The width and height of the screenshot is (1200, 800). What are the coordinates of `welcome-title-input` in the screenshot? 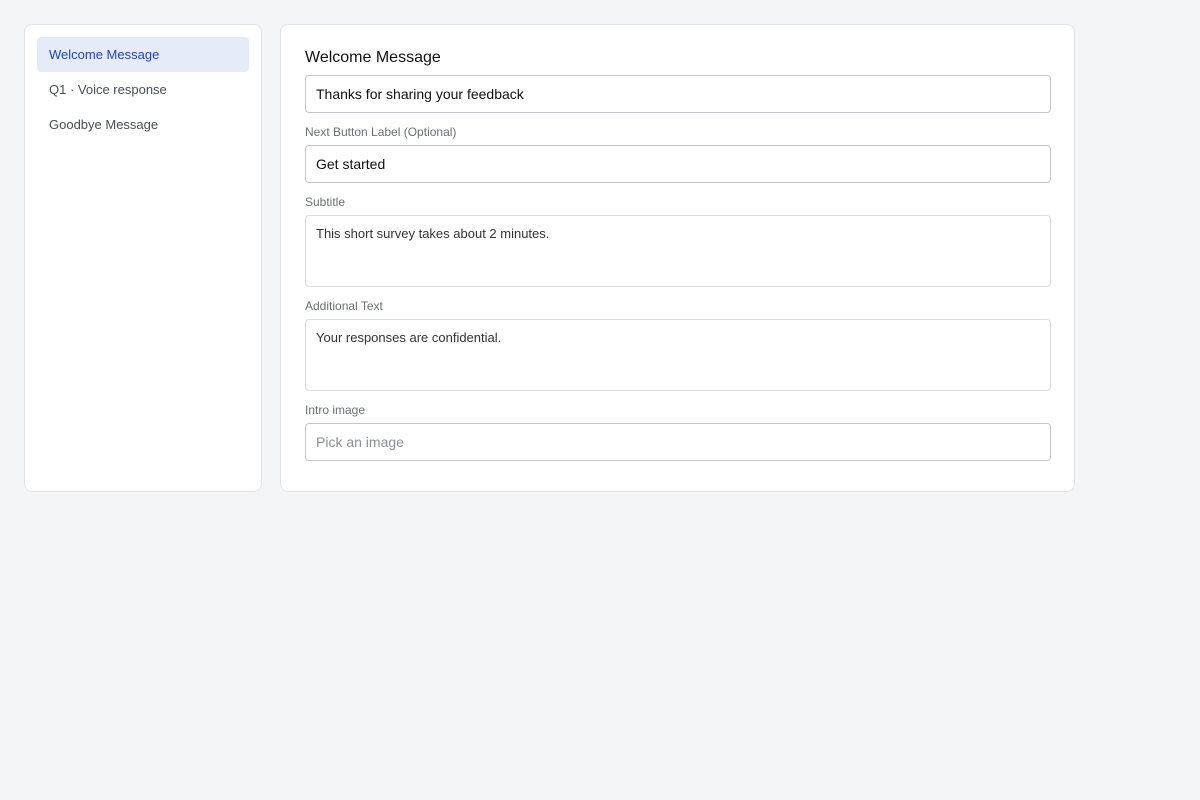 It's located at (678, 94).